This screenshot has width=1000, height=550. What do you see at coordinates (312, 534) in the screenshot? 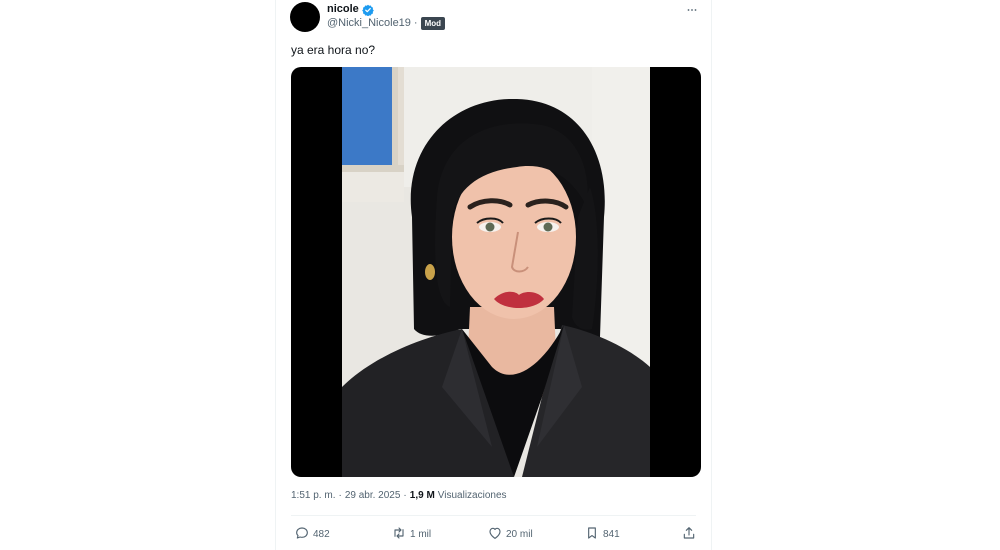
I see `reply-button: 482` at bounding box center [312, 534].